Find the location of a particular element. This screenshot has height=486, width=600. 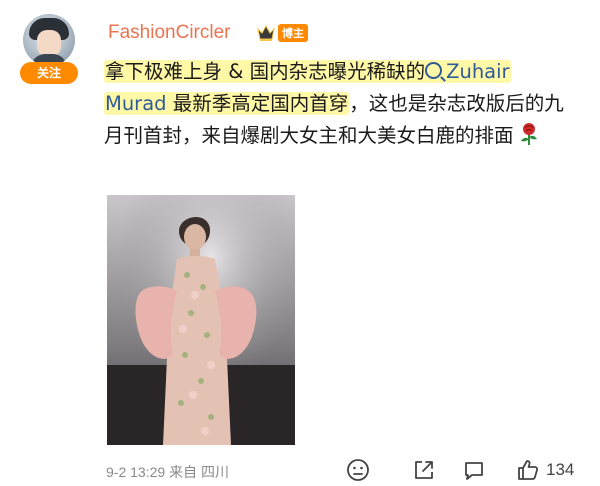

post-source: 来自 四川 is located at coordinates (199, 472).